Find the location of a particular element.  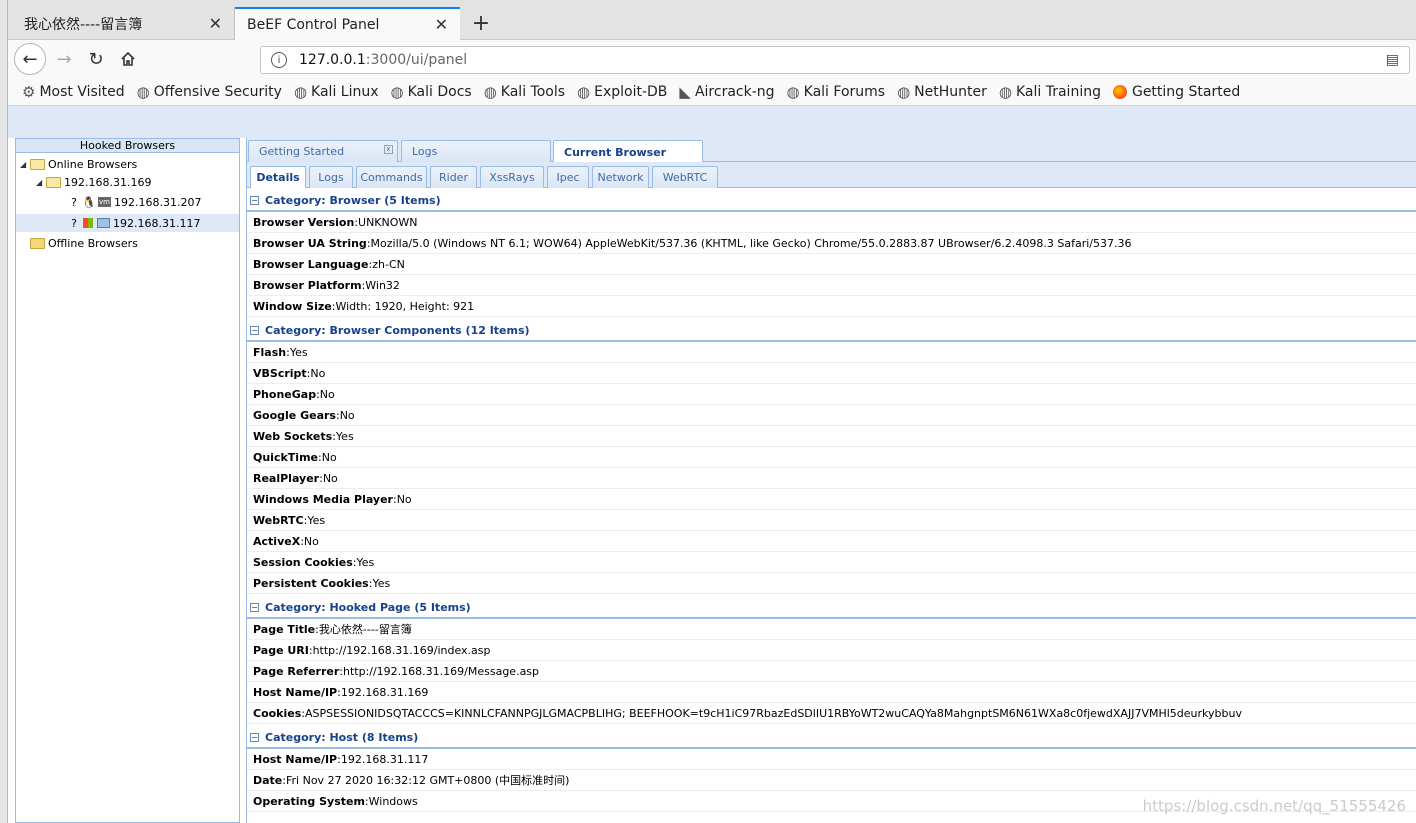

detail-row: Browser Platform: Win32 is located at coordinates (831, 285).